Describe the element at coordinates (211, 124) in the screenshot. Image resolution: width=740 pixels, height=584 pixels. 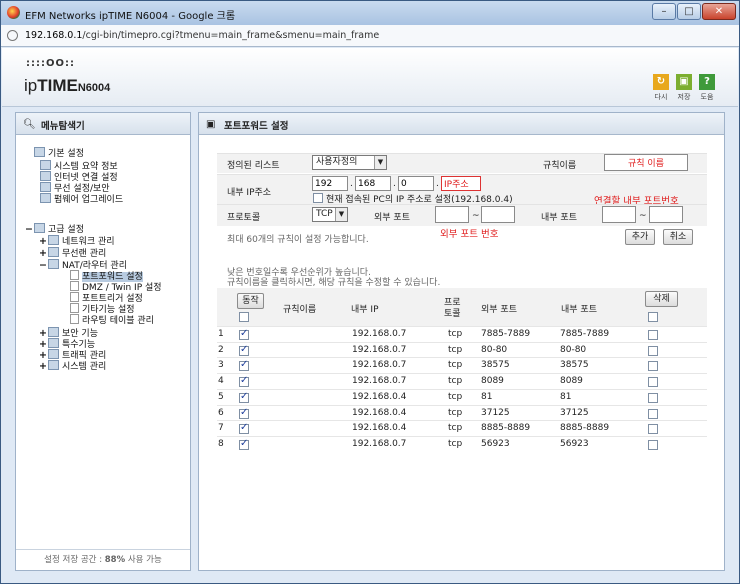
I see `window-icon: ▣` at that location.